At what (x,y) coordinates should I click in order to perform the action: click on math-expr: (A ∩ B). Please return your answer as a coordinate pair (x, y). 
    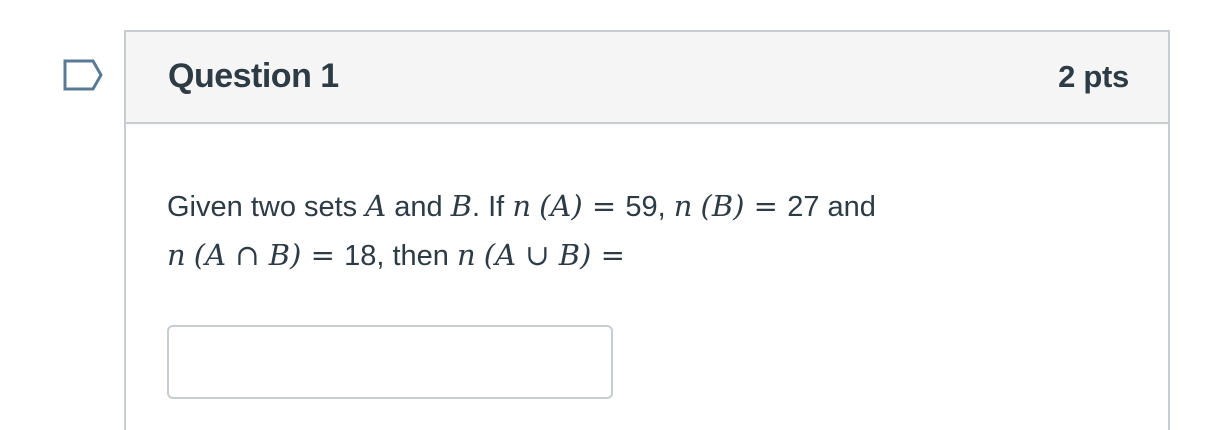
    Looking at the image, I should click on (247, 255).